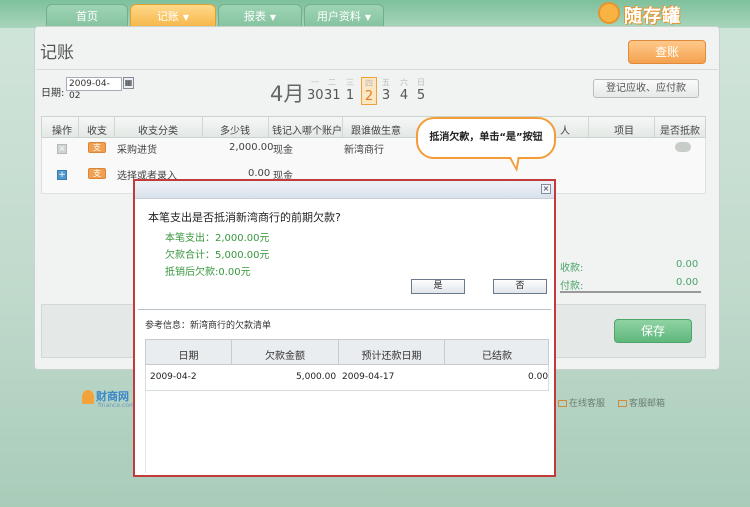 The height and width of the screenshot is (507, 750). What do you see at coordinates (562, 403) in the screenshot?
I see `chat-icon` at bounding box center [562, 403].